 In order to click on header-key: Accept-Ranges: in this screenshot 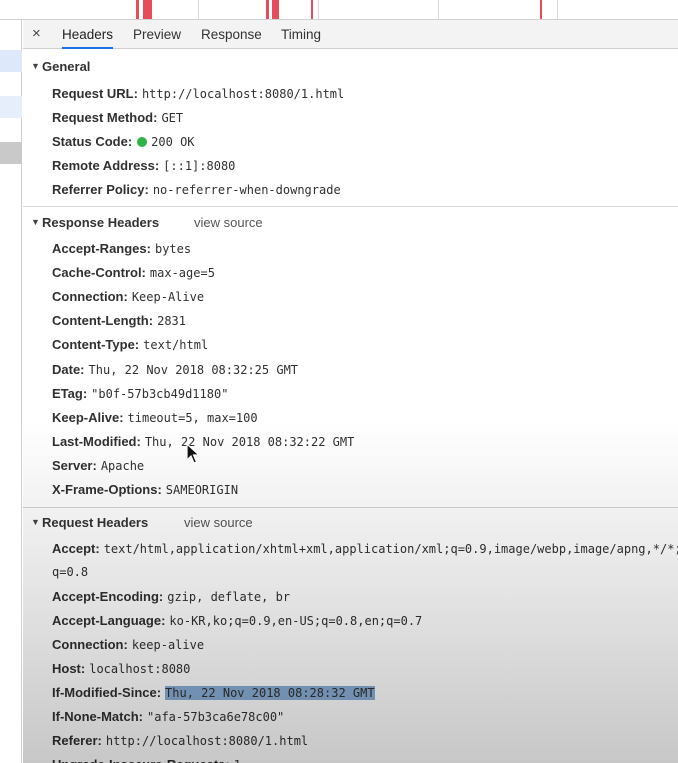, I will do `click(101, 248)`.